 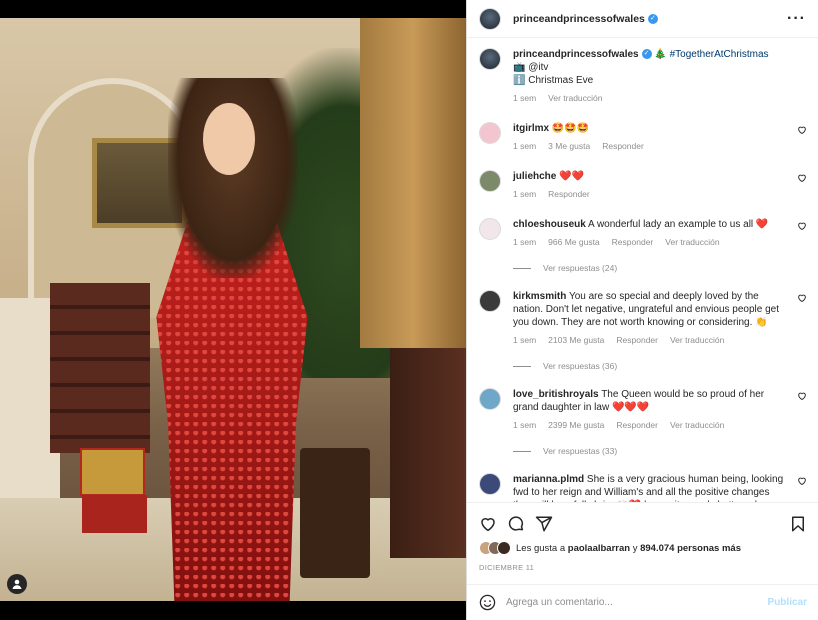 What do you see at coordinates (428, 453) in the screenshot?
I see `photo-cabinet` at bounding box center [428, 453].